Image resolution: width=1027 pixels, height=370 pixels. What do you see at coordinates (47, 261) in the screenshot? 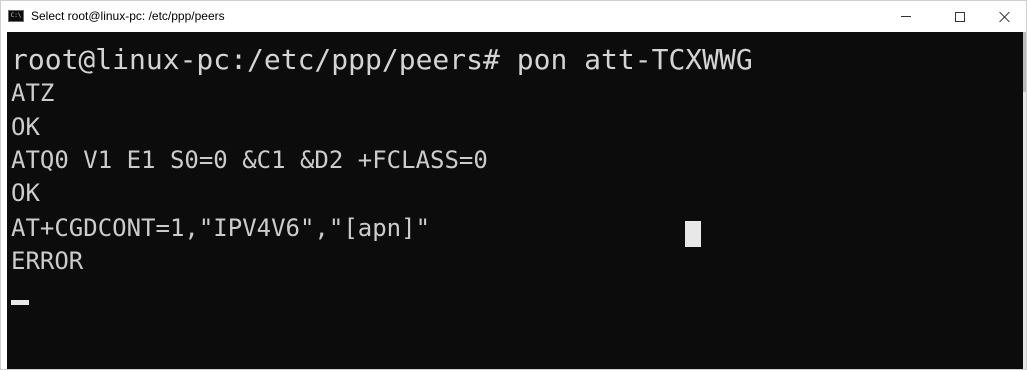
I see `output-line: ERROR` at bounding box center [47, 261].